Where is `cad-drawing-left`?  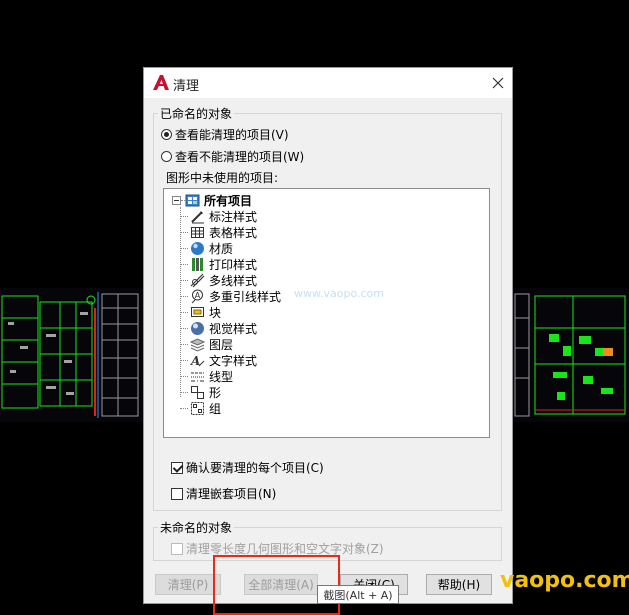 cad-drawing-left is located at coordinates (71, 355).